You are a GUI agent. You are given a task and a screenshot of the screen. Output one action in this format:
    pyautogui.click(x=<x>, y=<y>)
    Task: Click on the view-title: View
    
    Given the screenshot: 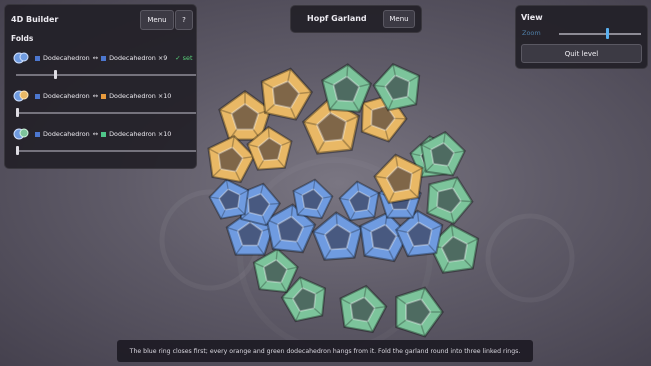 What is the action you would take?
    pyautogui.click(x=532, y=17)
    